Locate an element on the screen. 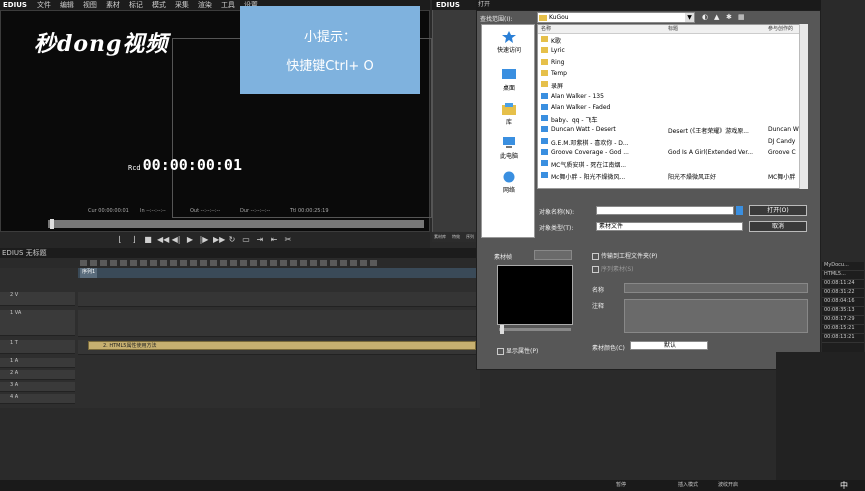  lookin-combo: KuGou ▼ is located at coordinates (616, 17).